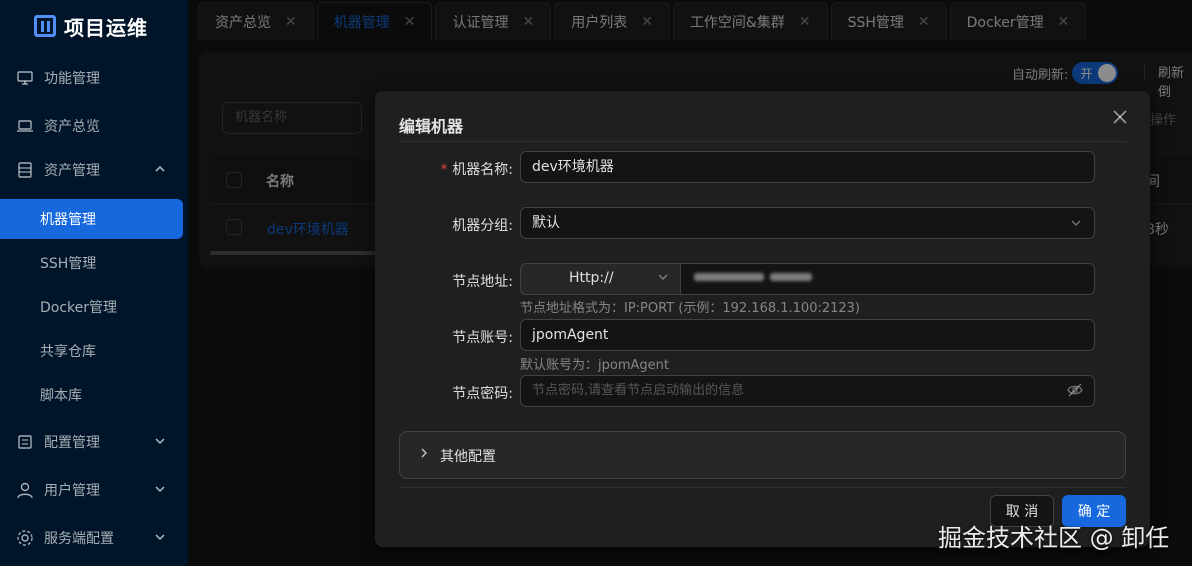 This screenshot has width=1192, height=566. I want to click on field-label: 机器名称:, so click(482, 170).